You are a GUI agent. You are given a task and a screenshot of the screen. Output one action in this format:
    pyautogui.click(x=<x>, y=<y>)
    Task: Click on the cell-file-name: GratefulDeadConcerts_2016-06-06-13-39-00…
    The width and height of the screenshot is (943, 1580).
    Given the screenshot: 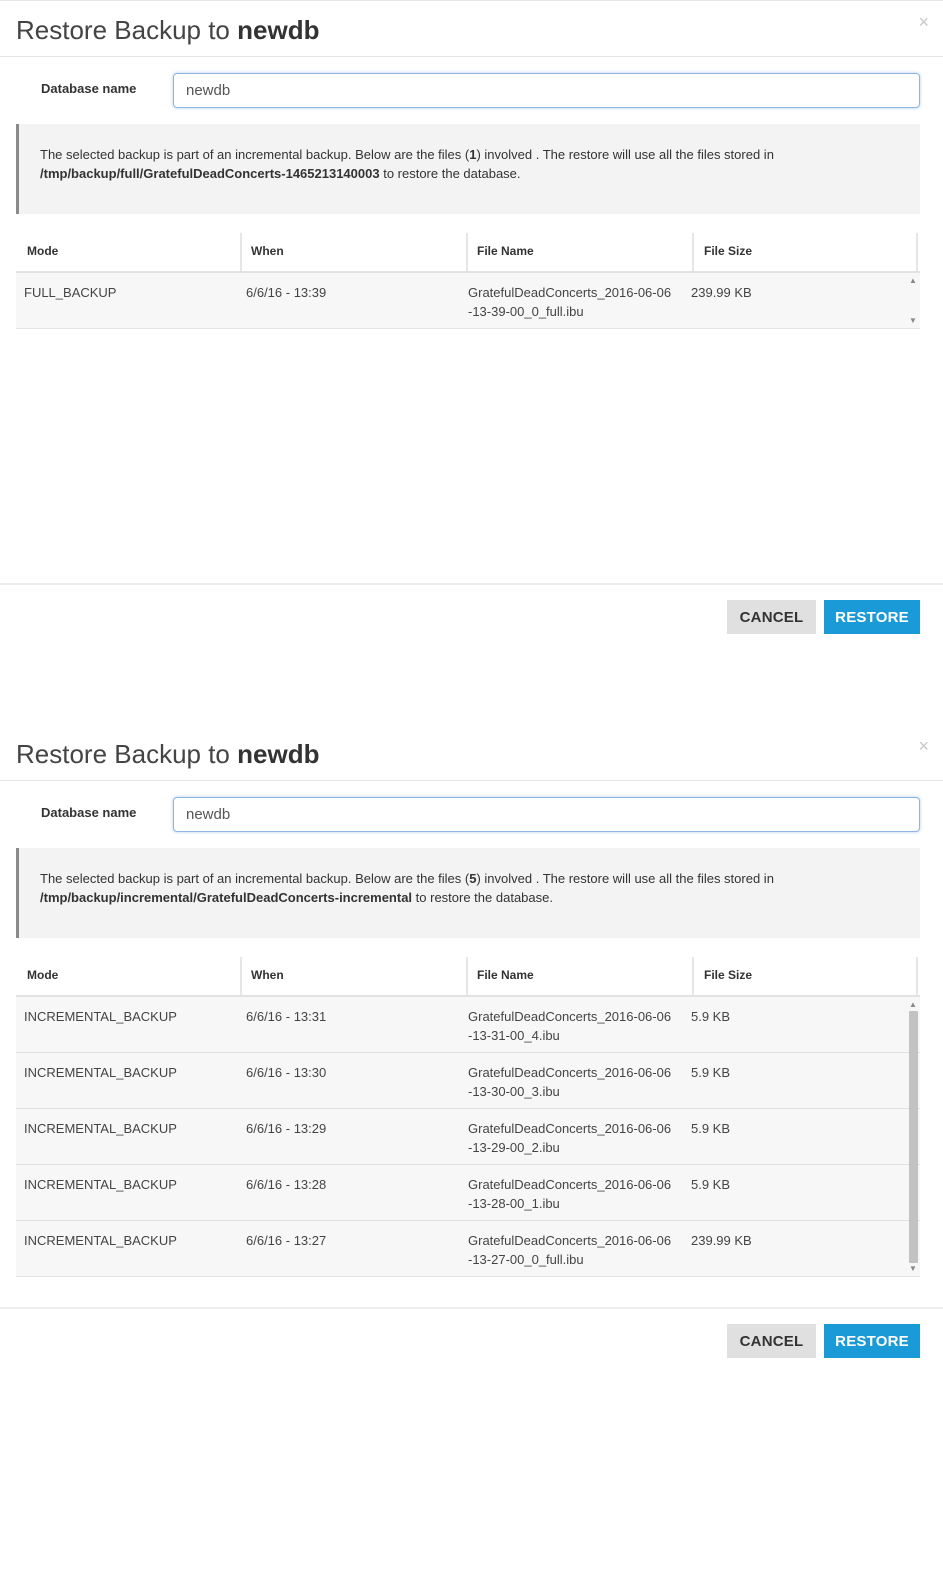 What is the action you would take?
    pyautogui.click(x=570, y=302)
    